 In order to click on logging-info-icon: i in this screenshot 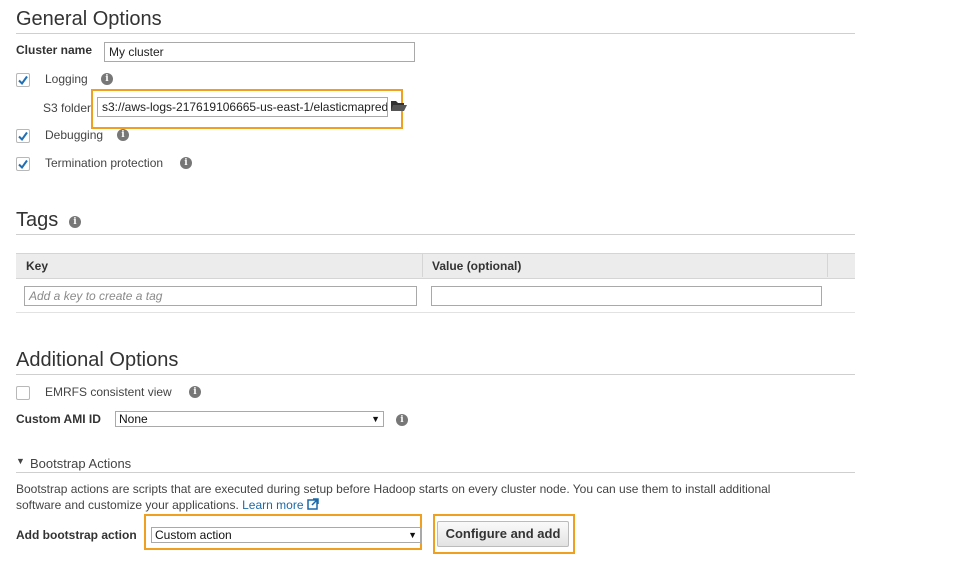, I will do `click(107, 79)`.